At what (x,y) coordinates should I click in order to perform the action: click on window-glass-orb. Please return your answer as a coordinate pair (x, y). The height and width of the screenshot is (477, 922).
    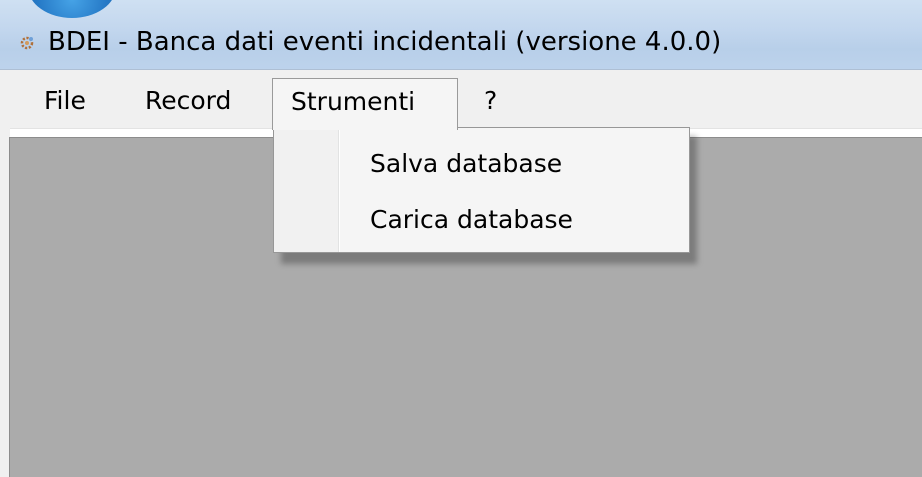
    Looking at the image, I should click on (72, 9).